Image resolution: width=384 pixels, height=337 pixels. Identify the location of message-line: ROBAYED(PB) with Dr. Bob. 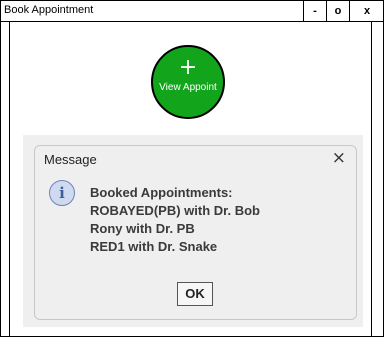
(175, 210).